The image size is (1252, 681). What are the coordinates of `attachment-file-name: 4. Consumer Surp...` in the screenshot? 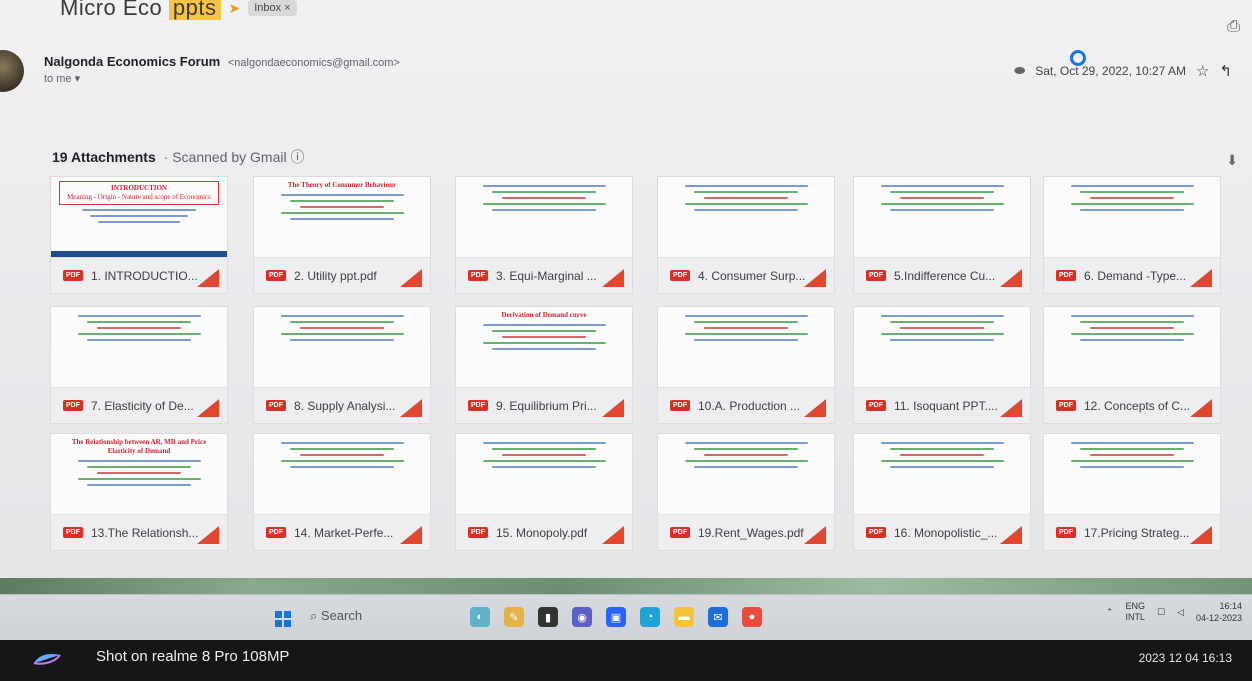 It's located at (751, 276).